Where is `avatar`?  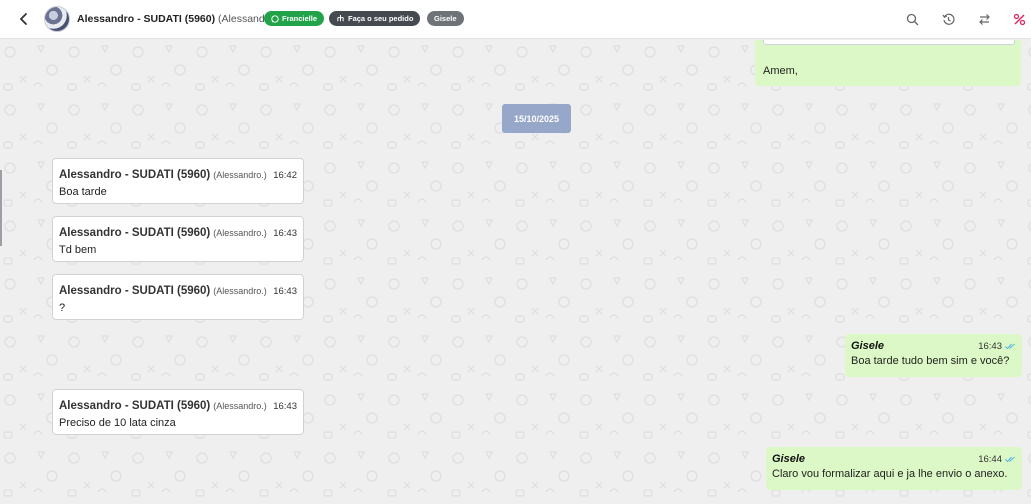 avatar is located at coordinates (57, 19).